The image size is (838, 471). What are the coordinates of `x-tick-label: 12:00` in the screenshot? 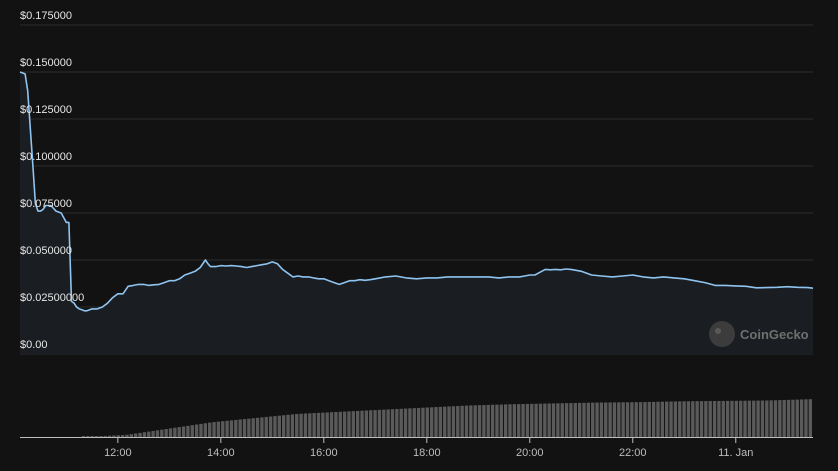 It's located at (118, 453).